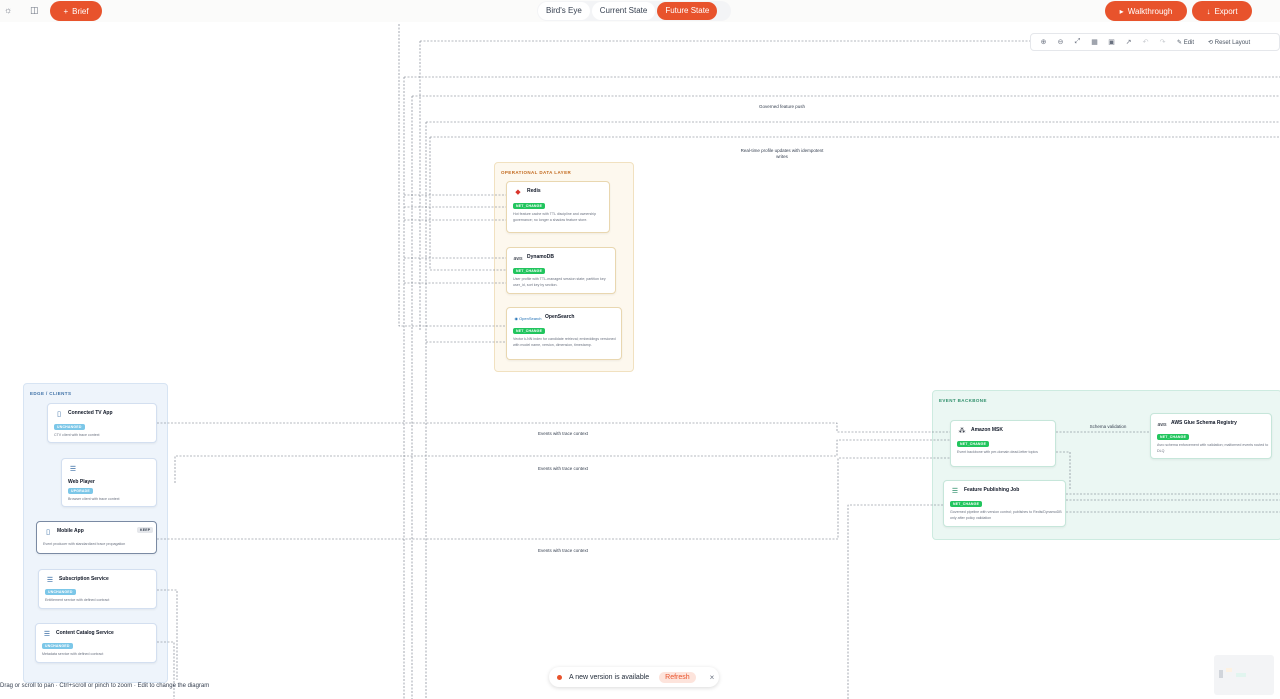 This screenshot has height=699, width=1280. I want to click on edge-label-governed-push: Governed feature push, so click(782, 106).